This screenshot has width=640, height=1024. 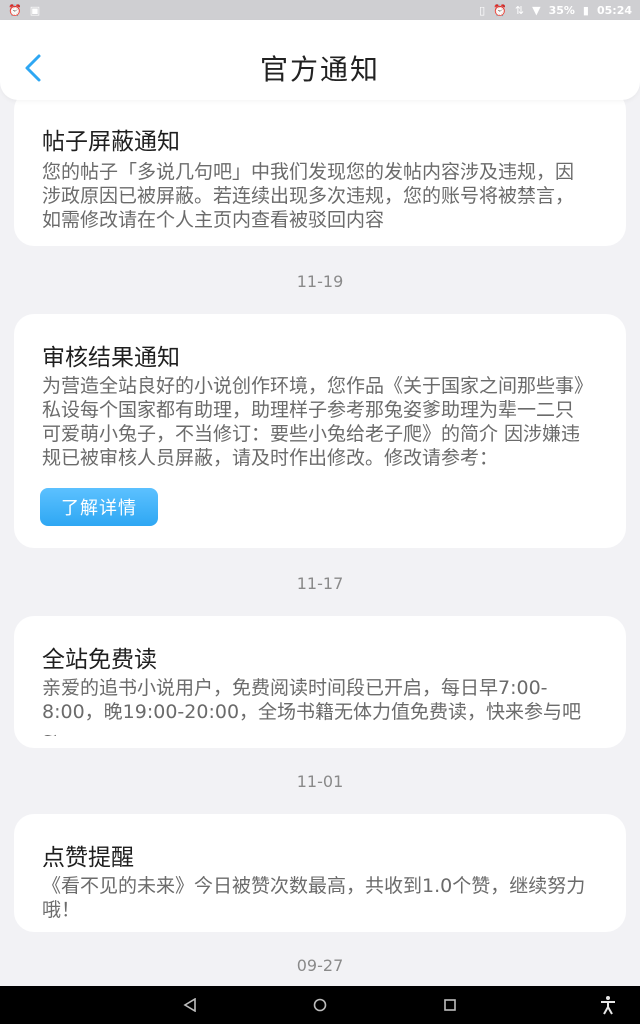 I want to click on nav-recents-button, so click(x=450, y=1005).